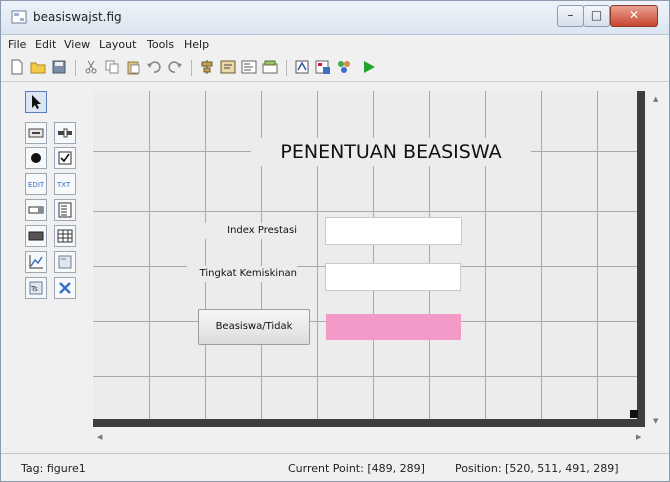  What do you see at coordinates (133, 67) in the screenshot?
I see `paste-icon` at bounding box center [133, 67].